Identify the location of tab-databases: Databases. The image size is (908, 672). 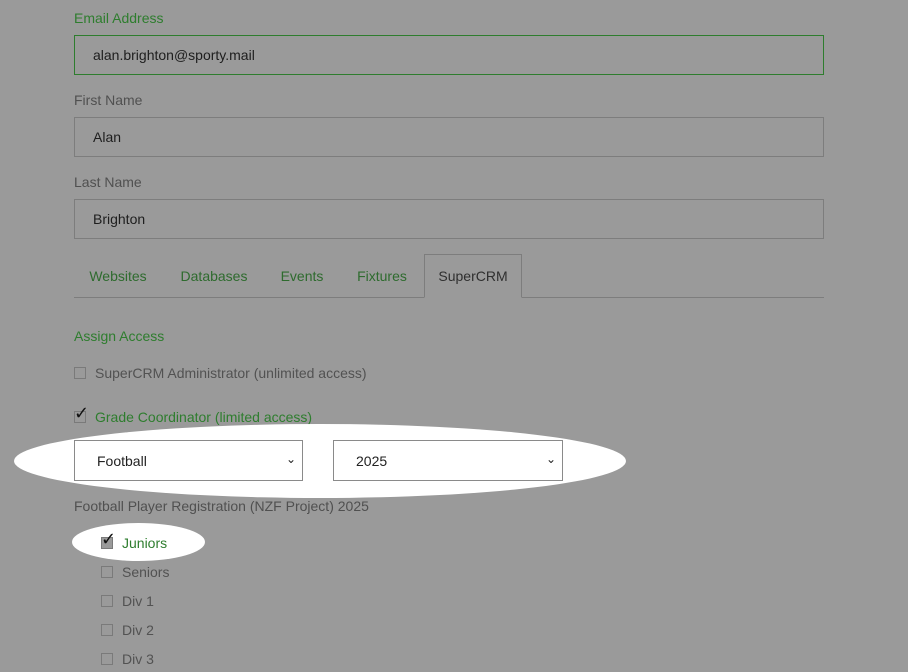
(214, 275).